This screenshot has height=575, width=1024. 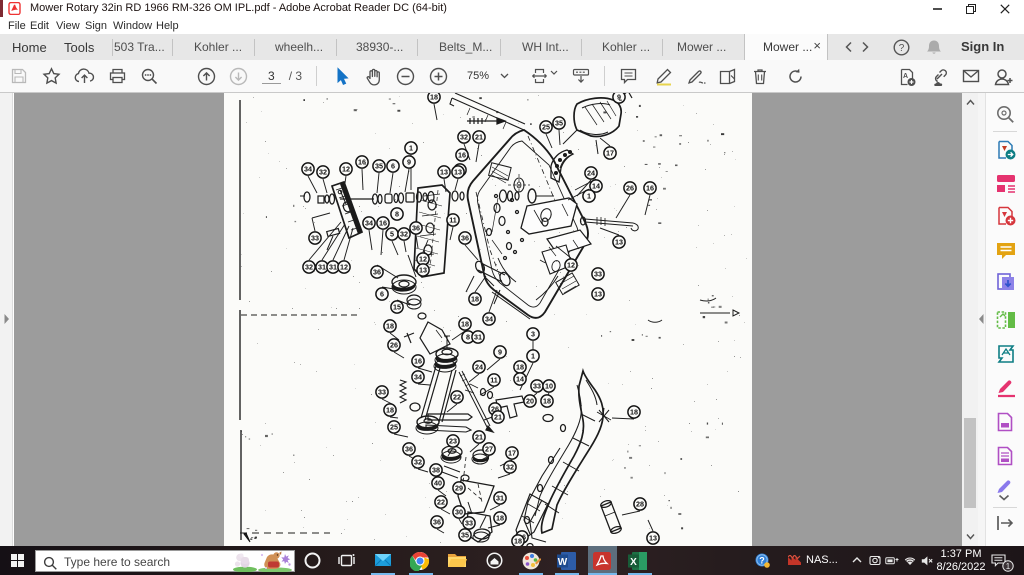 What do you see at coordinates (436, 470) in the screenshot?
I see `svg-text: 38` at bounding box center [436, 470].